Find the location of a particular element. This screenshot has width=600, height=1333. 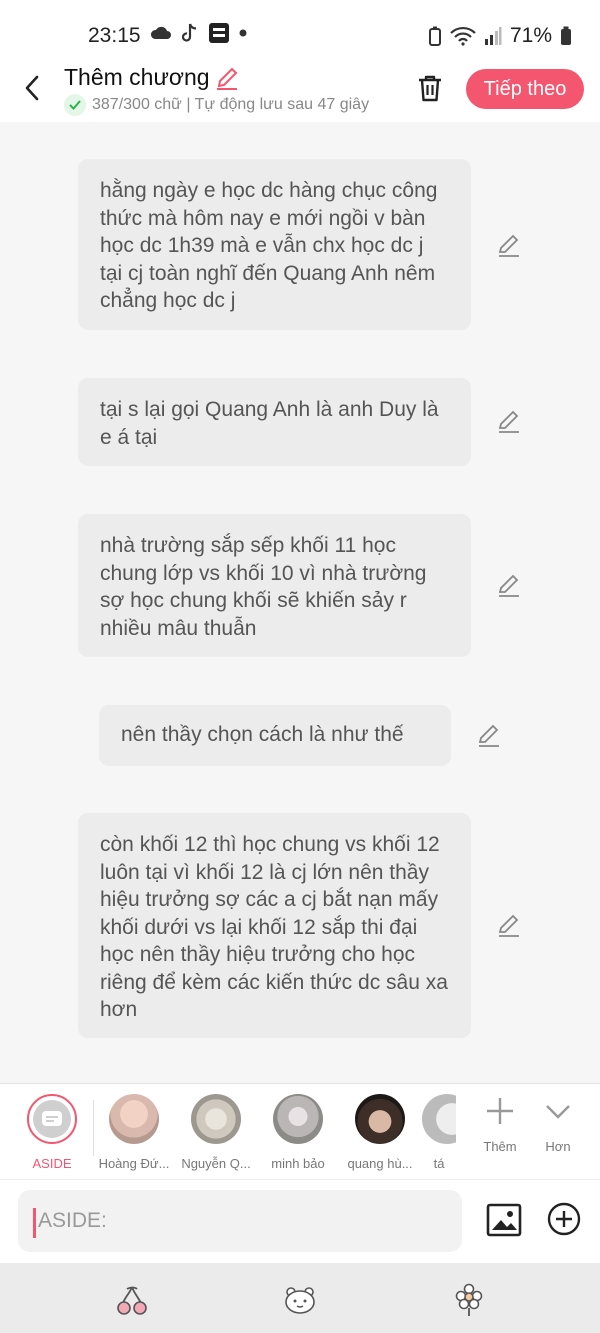

status-system-icons: 71% is located at coordinates (500, 36).